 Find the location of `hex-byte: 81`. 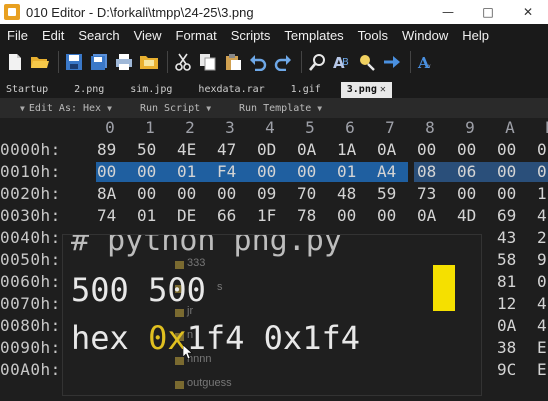

hex-byte: 81 is located at coordinates (512, 281).